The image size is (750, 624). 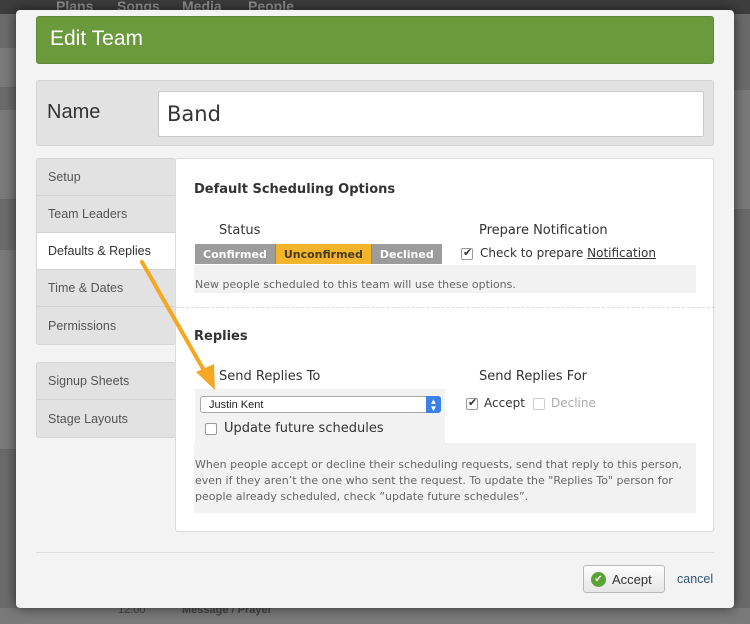 I want to click on update-future-schedules-label: Update future schedules, so click(x=304, y=428).